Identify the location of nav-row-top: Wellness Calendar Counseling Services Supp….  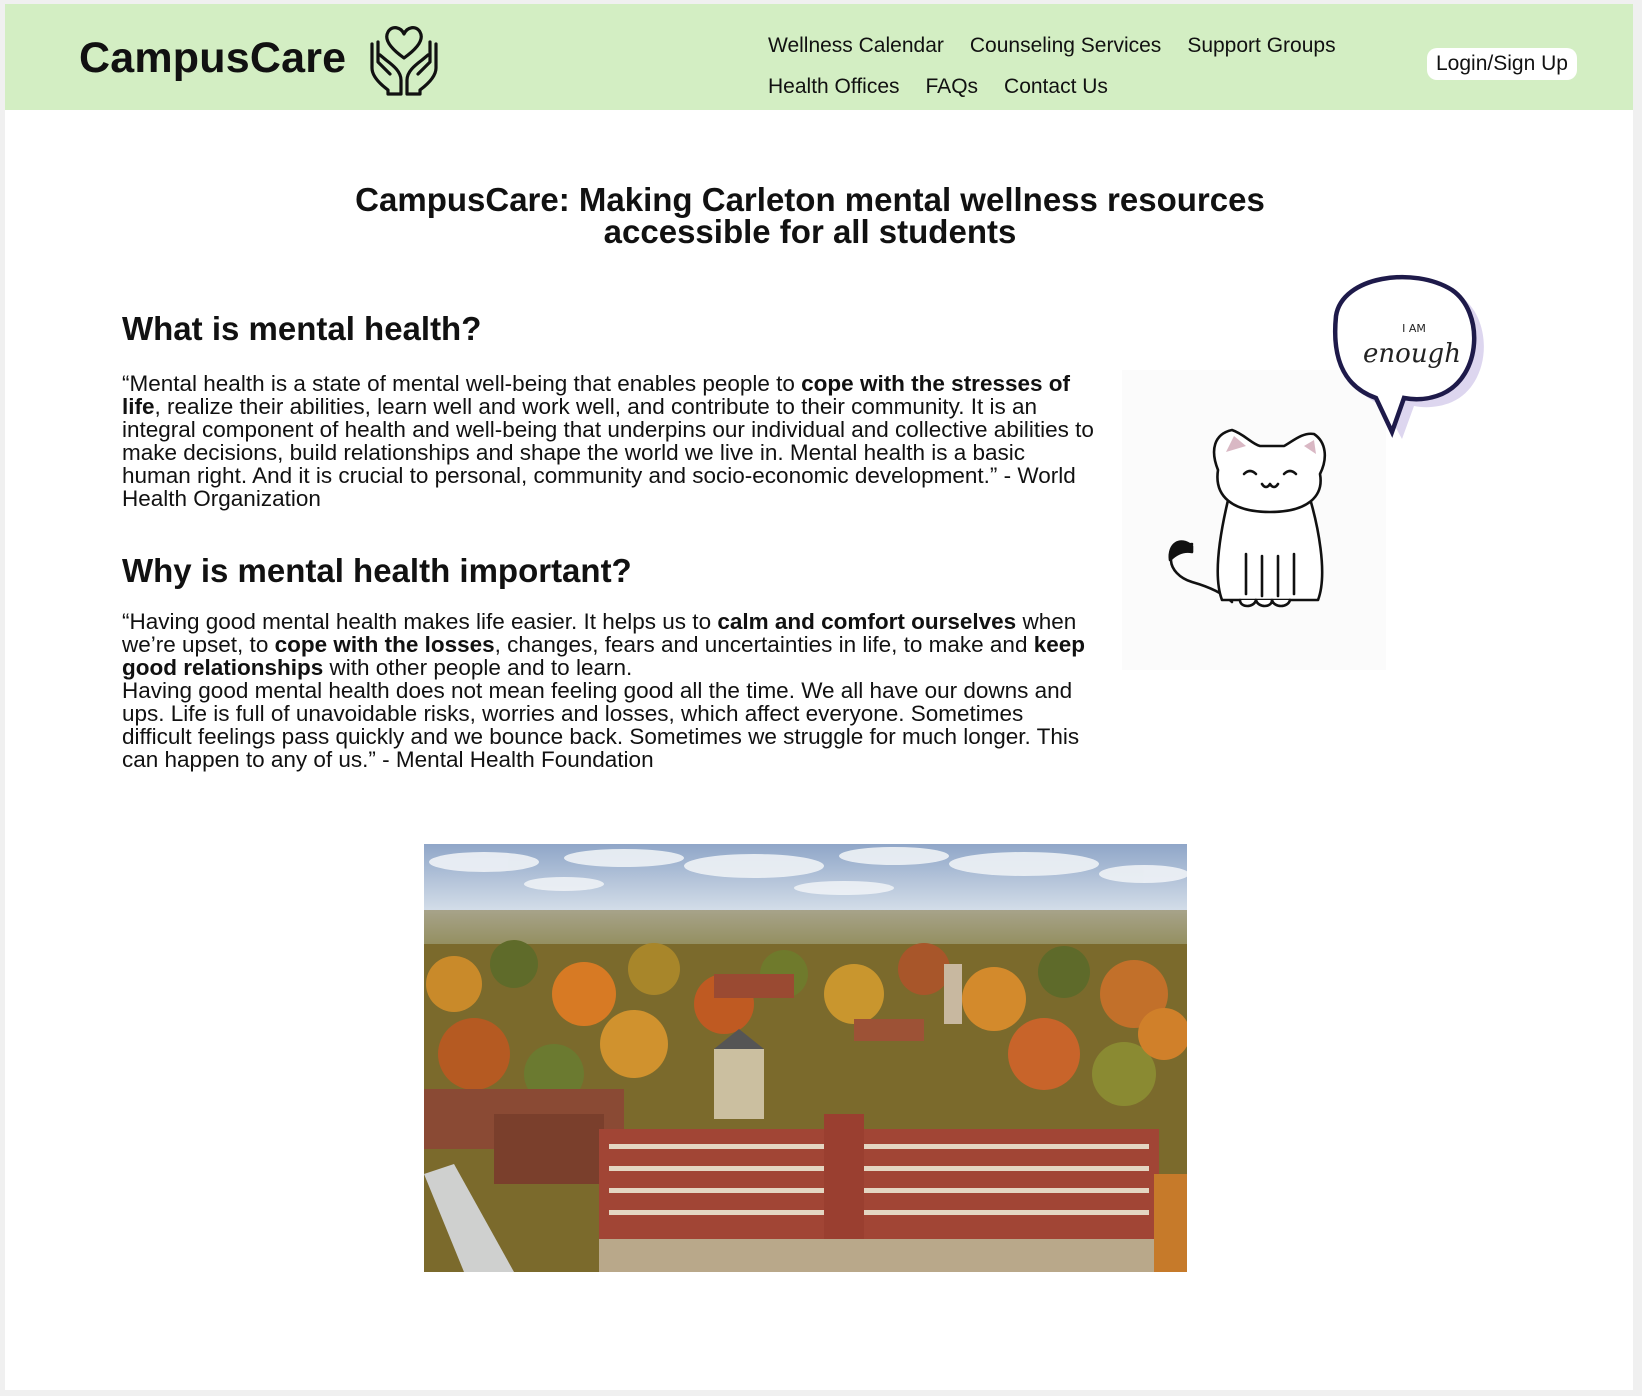
(1065, 46).